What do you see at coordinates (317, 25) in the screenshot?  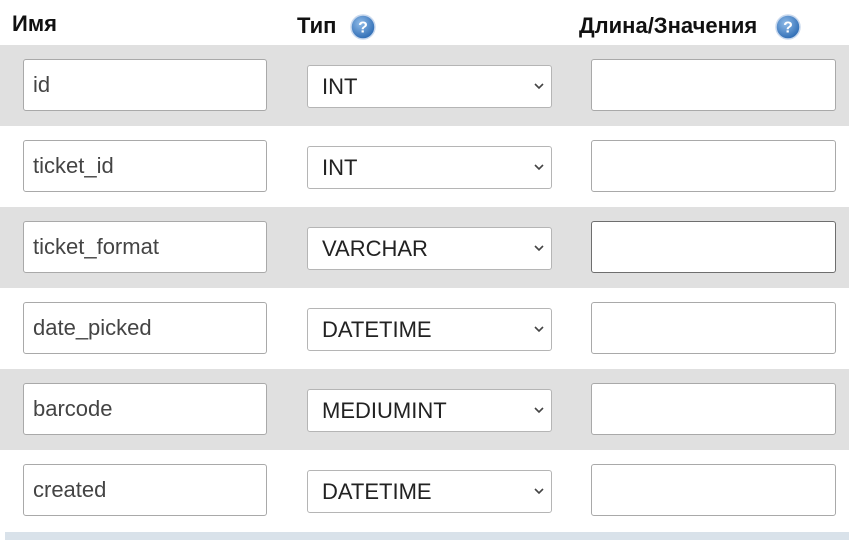 I see `type-column-label: Тип` at bounding box center [317, 25].